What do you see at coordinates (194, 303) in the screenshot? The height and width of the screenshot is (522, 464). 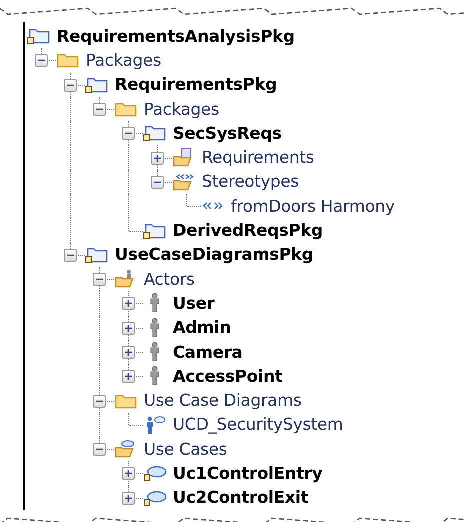 I see `tree-item-label: User` at bounding box center [194, 303].